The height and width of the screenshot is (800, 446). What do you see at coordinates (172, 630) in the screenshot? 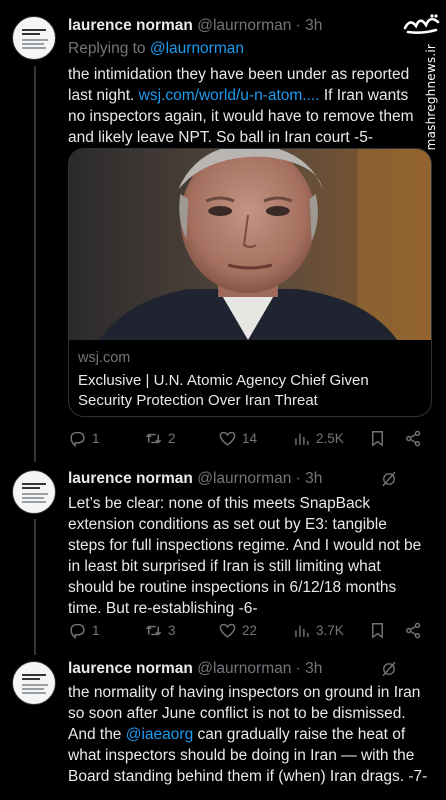
I see `repost-count: 3` at bounding box center [172, 630].